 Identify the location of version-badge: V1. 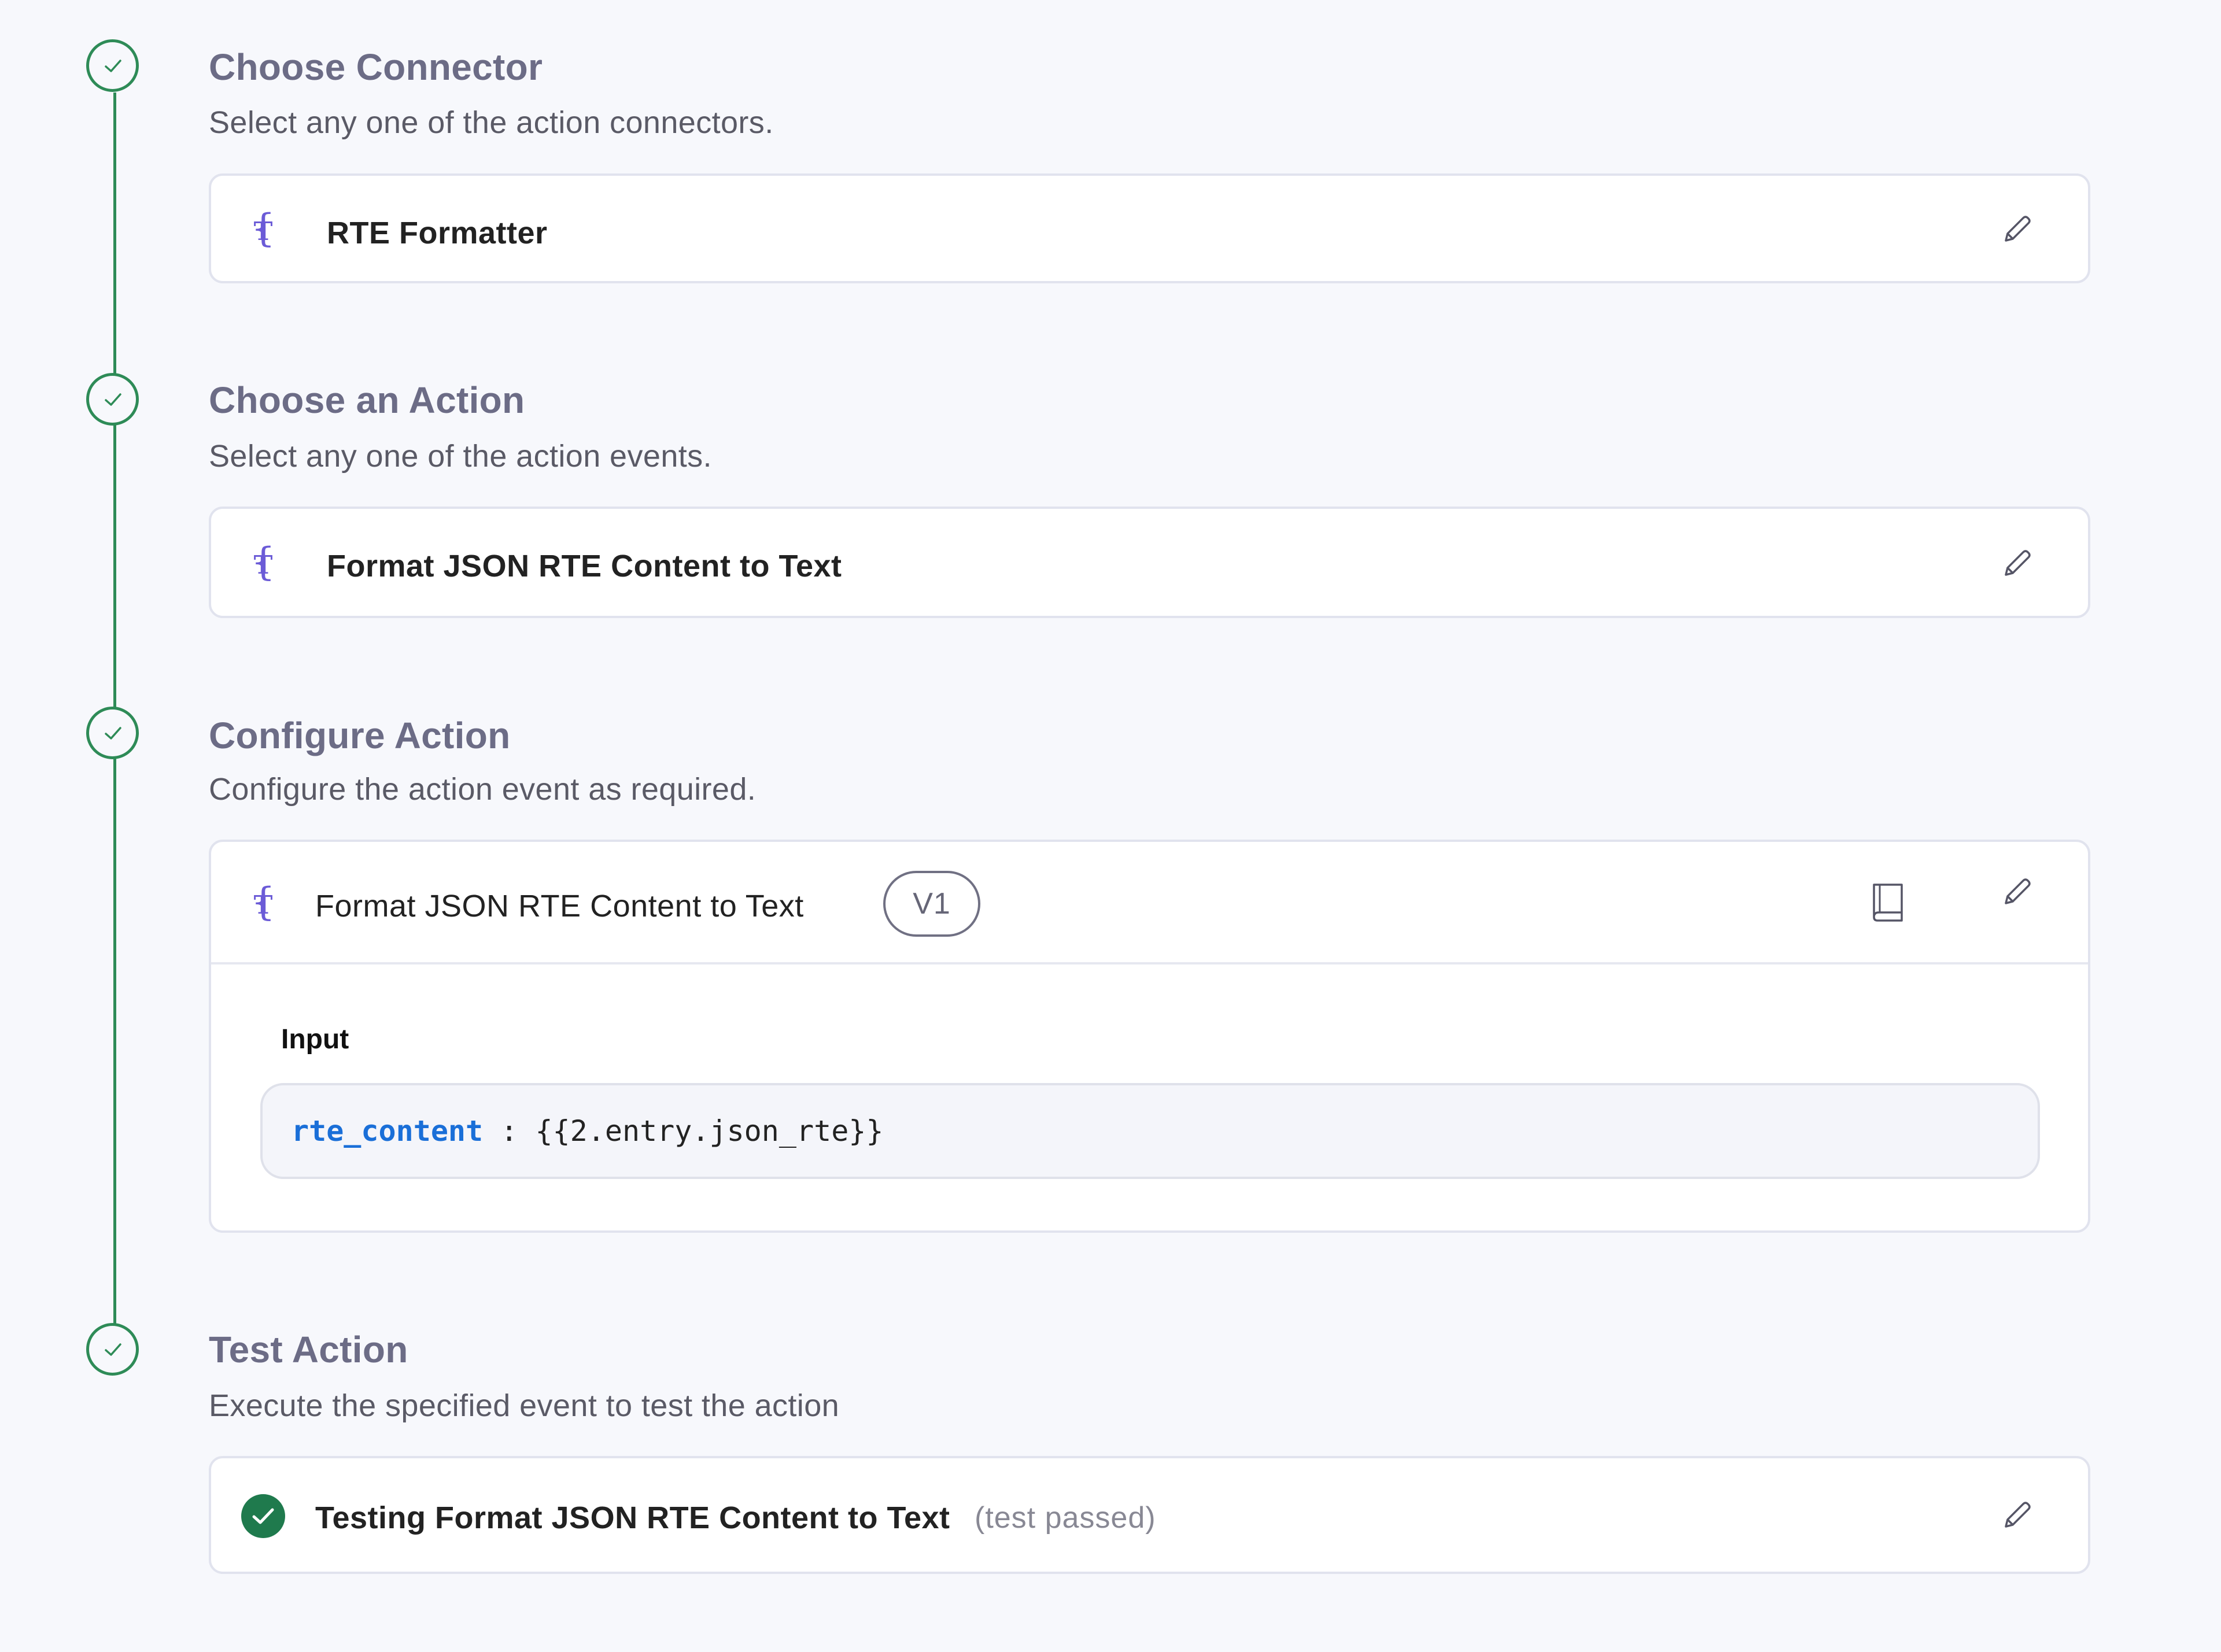
(931, 904).